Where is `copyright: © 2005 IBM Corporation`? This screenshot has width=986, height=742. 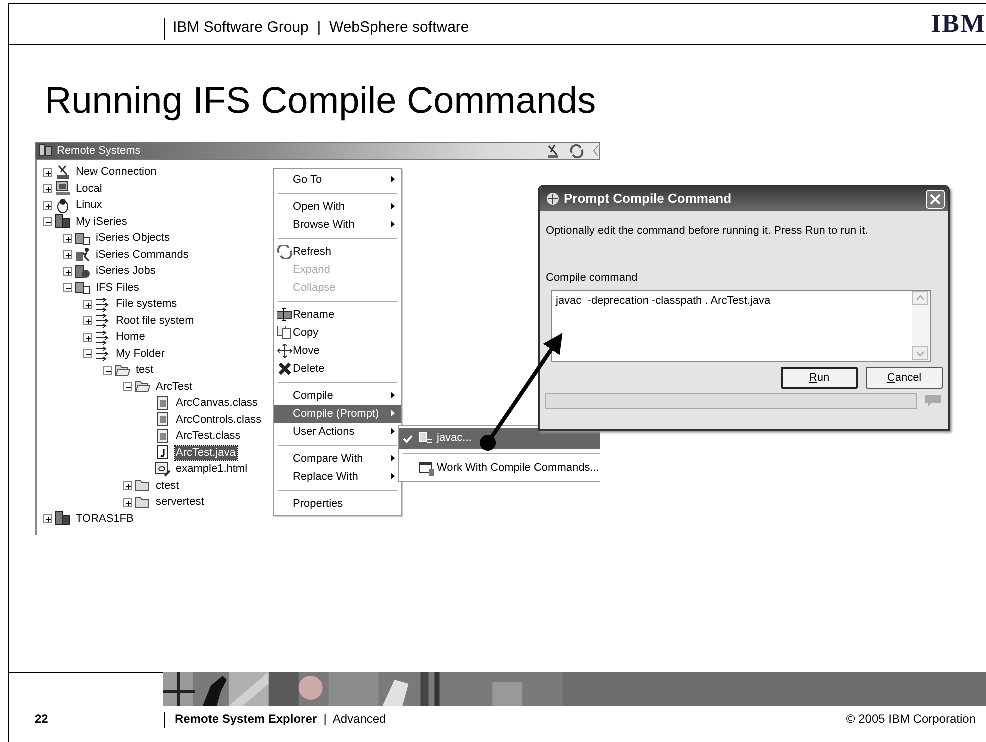 copyright: © 2005 IBM Corporation is located at coordinates (911, 719).